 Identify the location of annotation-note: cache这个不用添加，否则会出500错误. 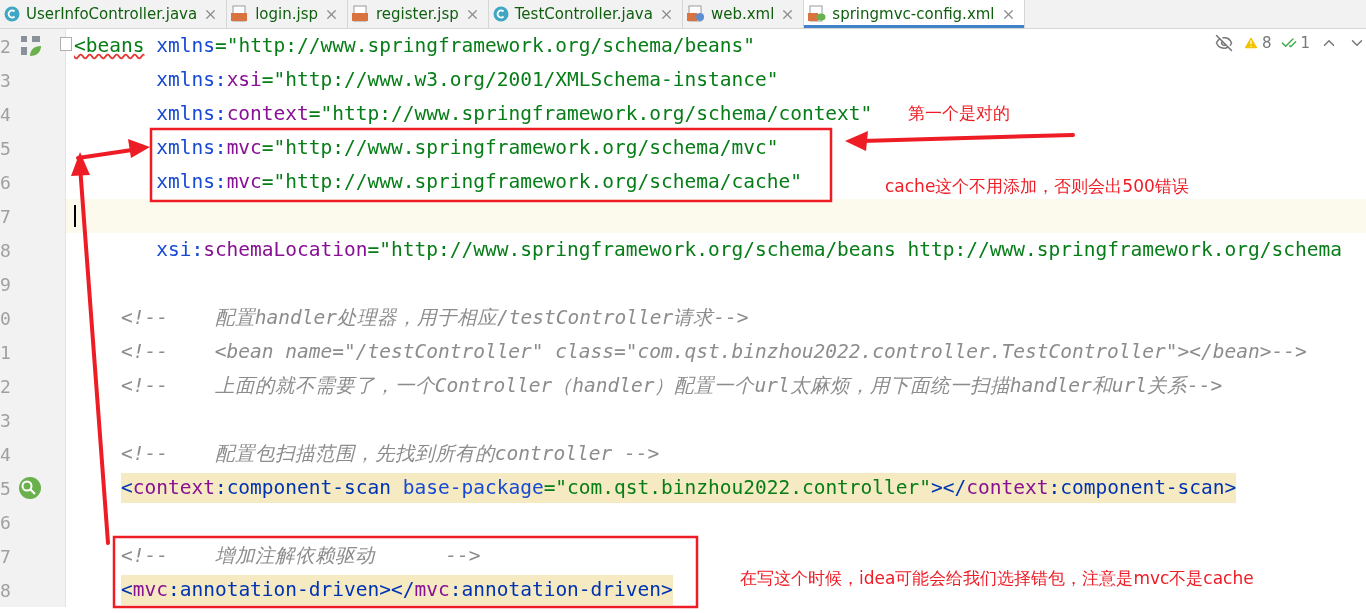
(1037, 186).